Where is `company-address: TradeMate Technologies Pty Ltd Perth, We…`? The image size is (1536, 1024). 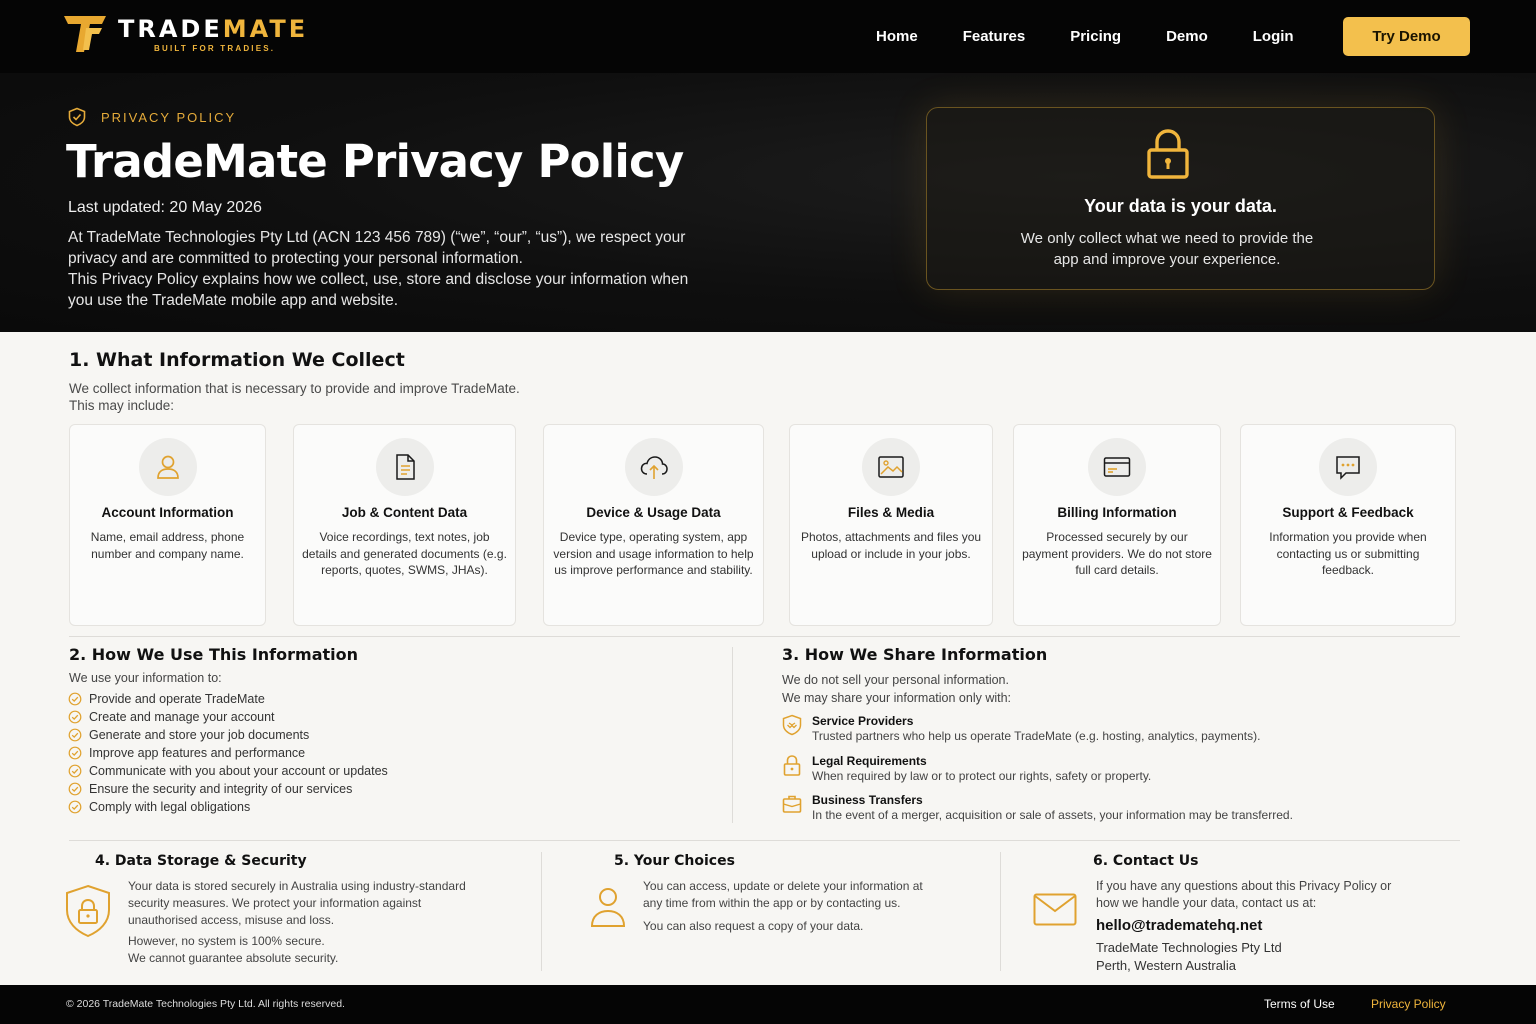
company-address: TradeMate Technologies Pty Ltd Perth, We… is located at coordinates (1189, 957).